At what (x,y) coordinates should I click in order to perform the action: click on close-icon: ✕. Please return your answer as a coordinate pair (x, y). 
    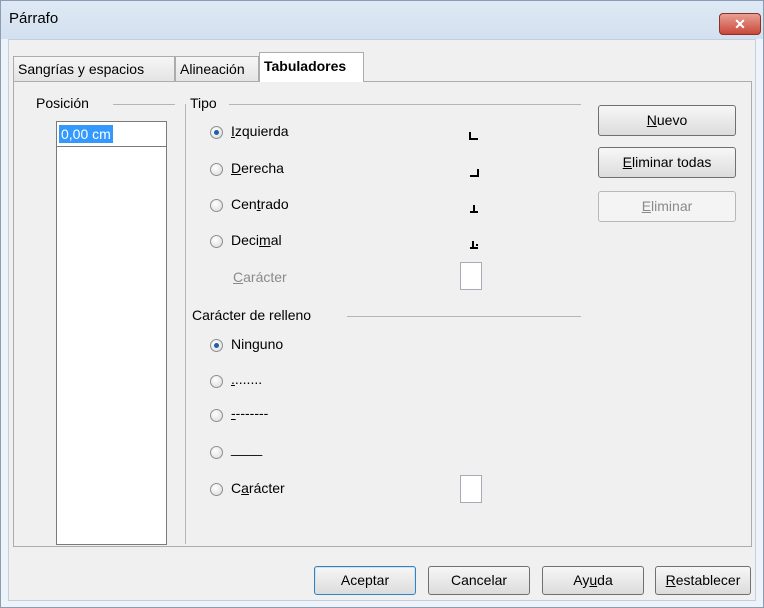
    Looking at the image, I should click on (740, 24).